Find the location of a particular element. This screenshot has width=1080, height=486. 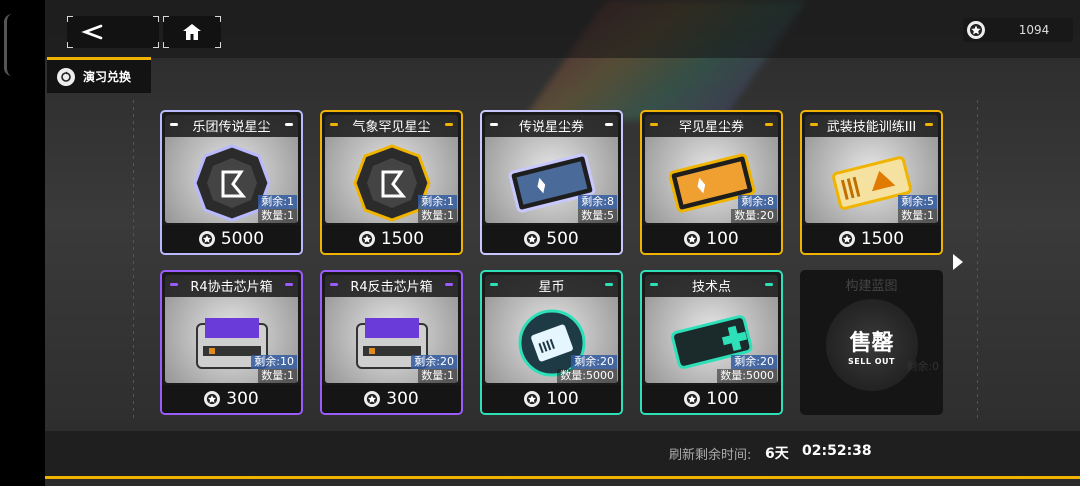

home-button is located at coordinates (192, 32).